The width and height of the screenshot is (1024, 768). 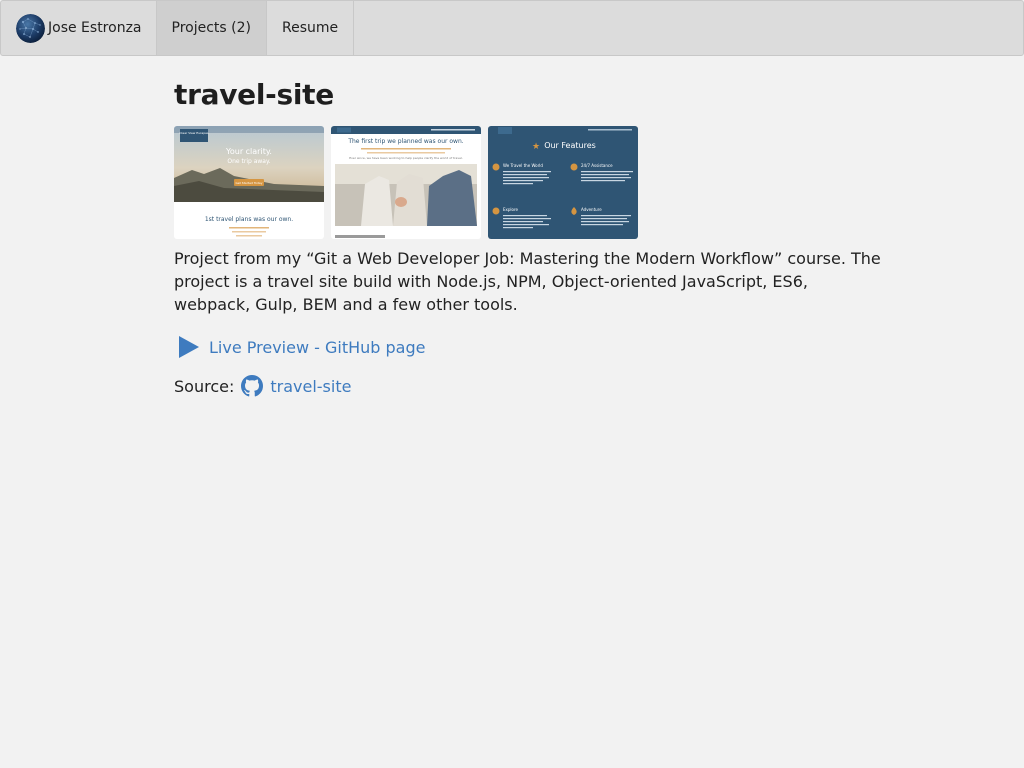 What do you see at coordinates (254, 94) in the screenshot?
I see `project-title: travel-site` at bounding box center [254, 94].